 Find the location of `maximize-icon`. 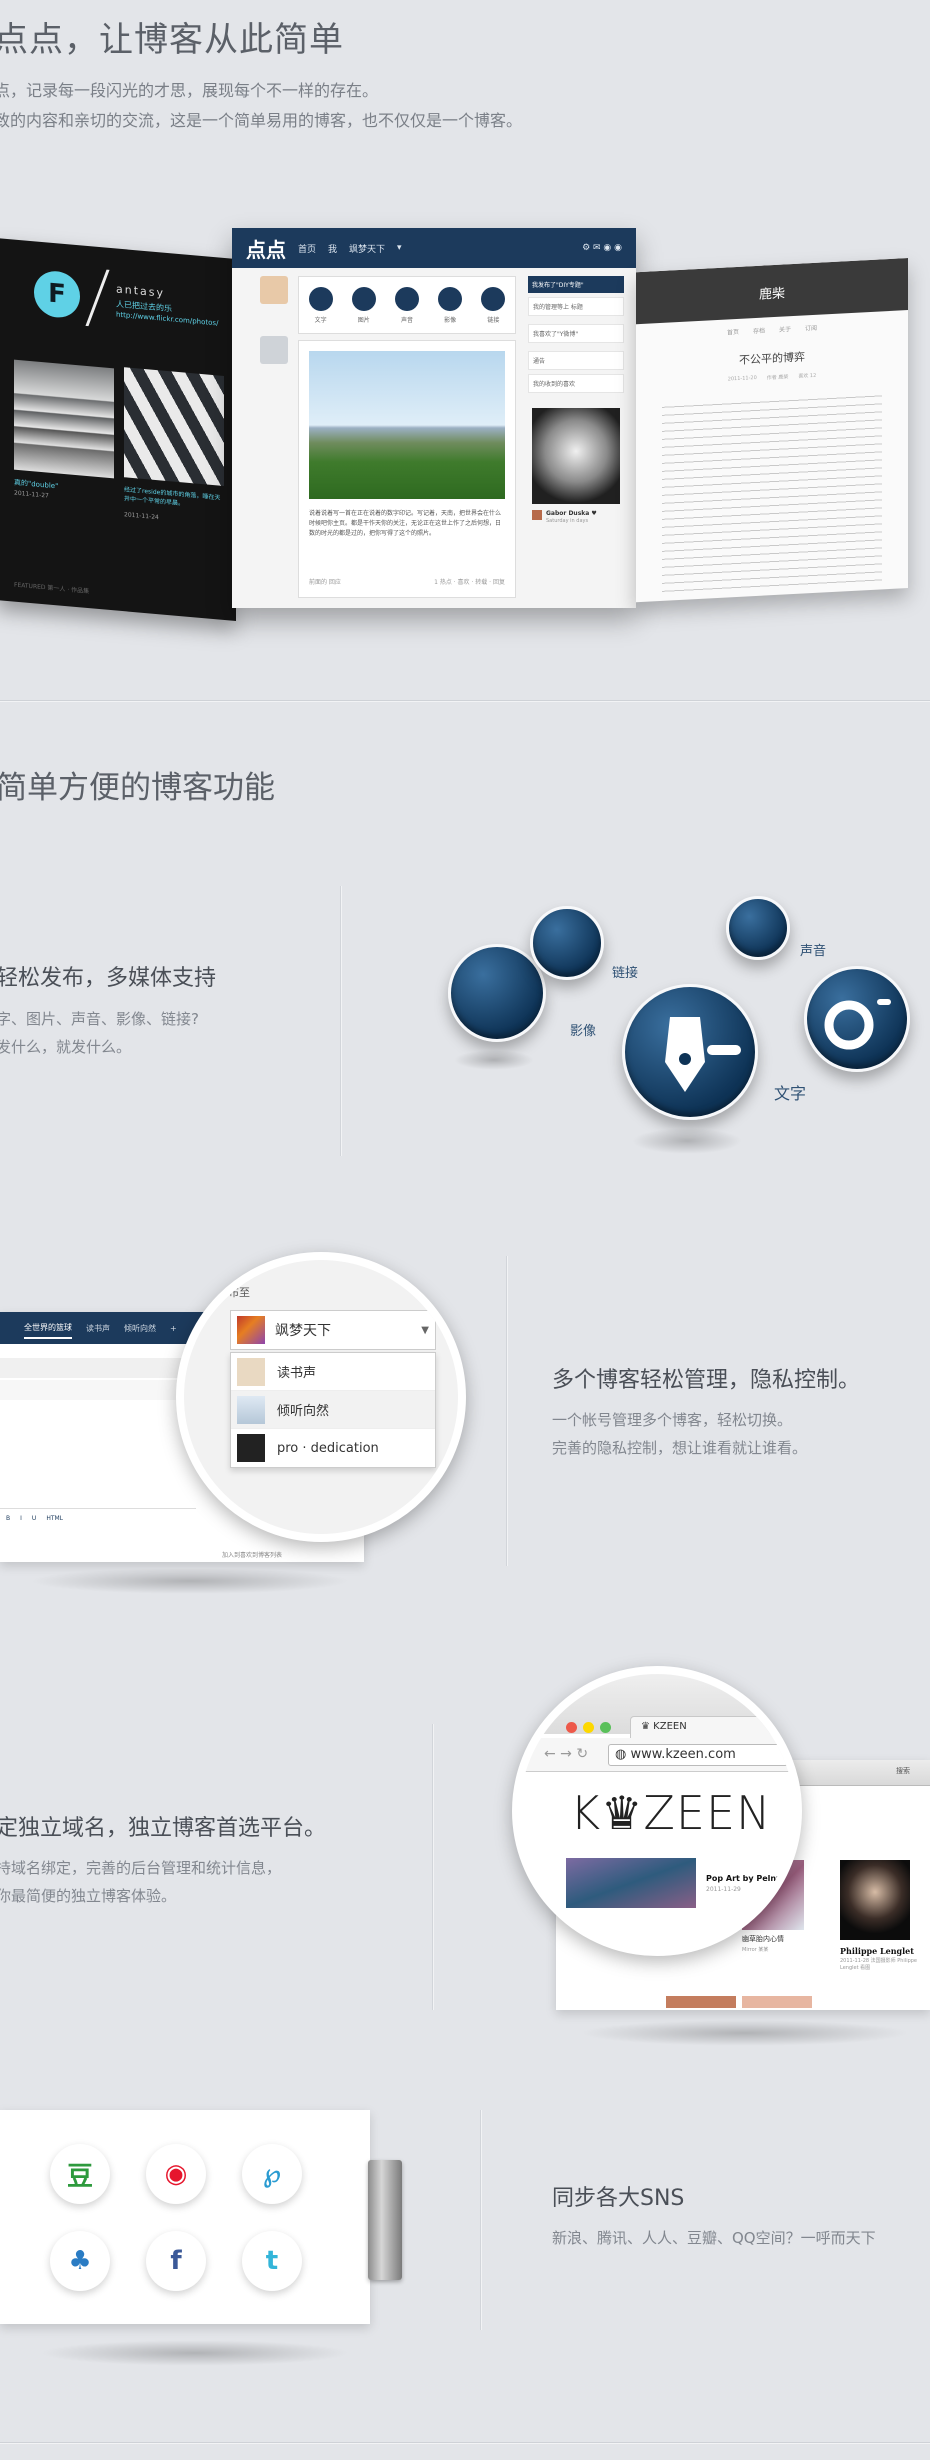

maximize-icon is located at coordinates (605, 1727).